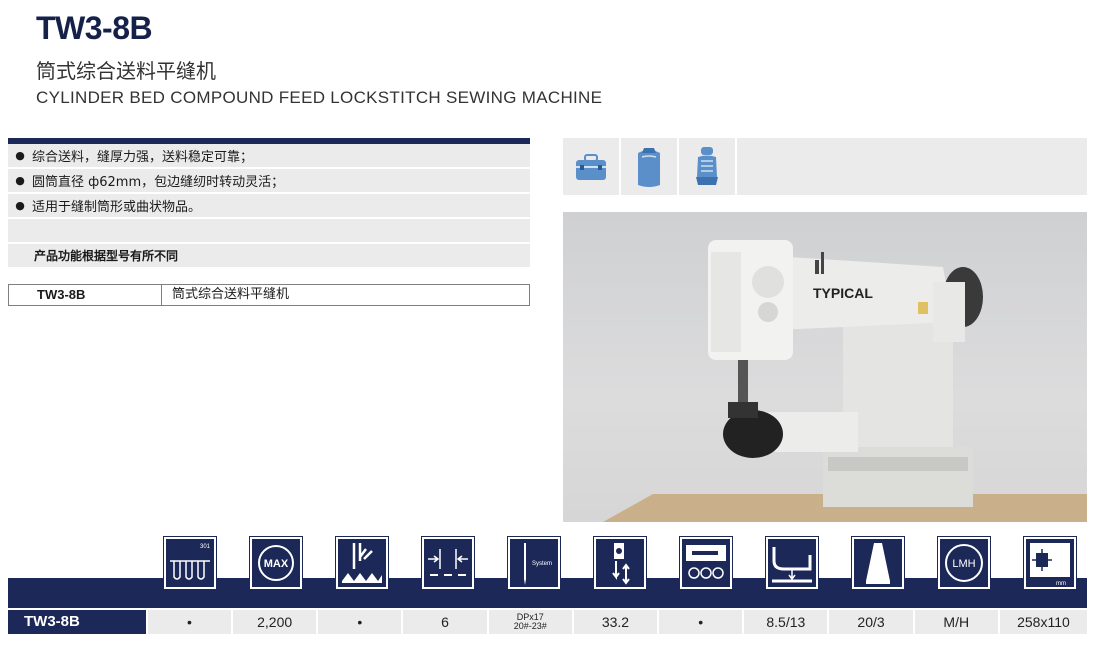 The height and width of the screenshot is (646, 1103). What do you see at coordinates (158, 182) in the screenshot?
I see `feature-text: 圆筒直径 ф62mm，包边缝纫时转动灵活；` at bounding box center [158, 182].